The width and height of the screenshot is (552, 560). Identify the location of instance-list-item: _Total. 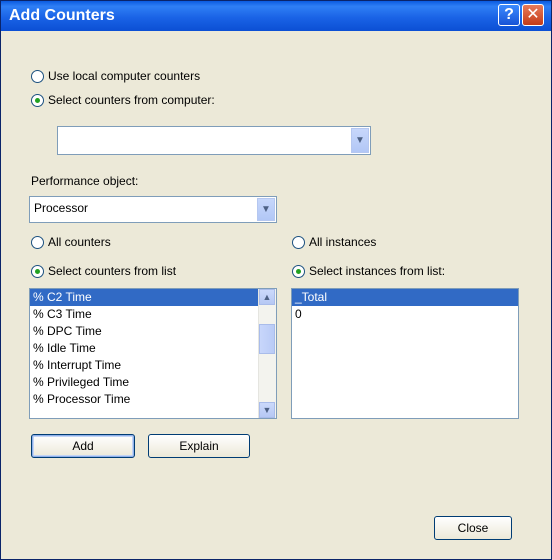
(405, 297).